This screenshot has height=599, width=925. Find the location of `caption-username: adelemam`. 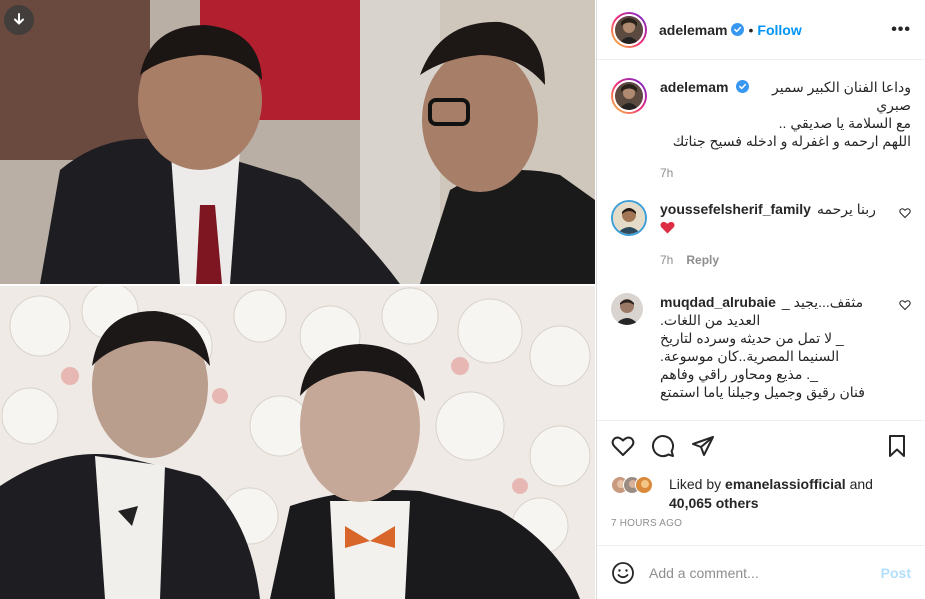

caption-username: adelemam is located at coordinates (694, 87).